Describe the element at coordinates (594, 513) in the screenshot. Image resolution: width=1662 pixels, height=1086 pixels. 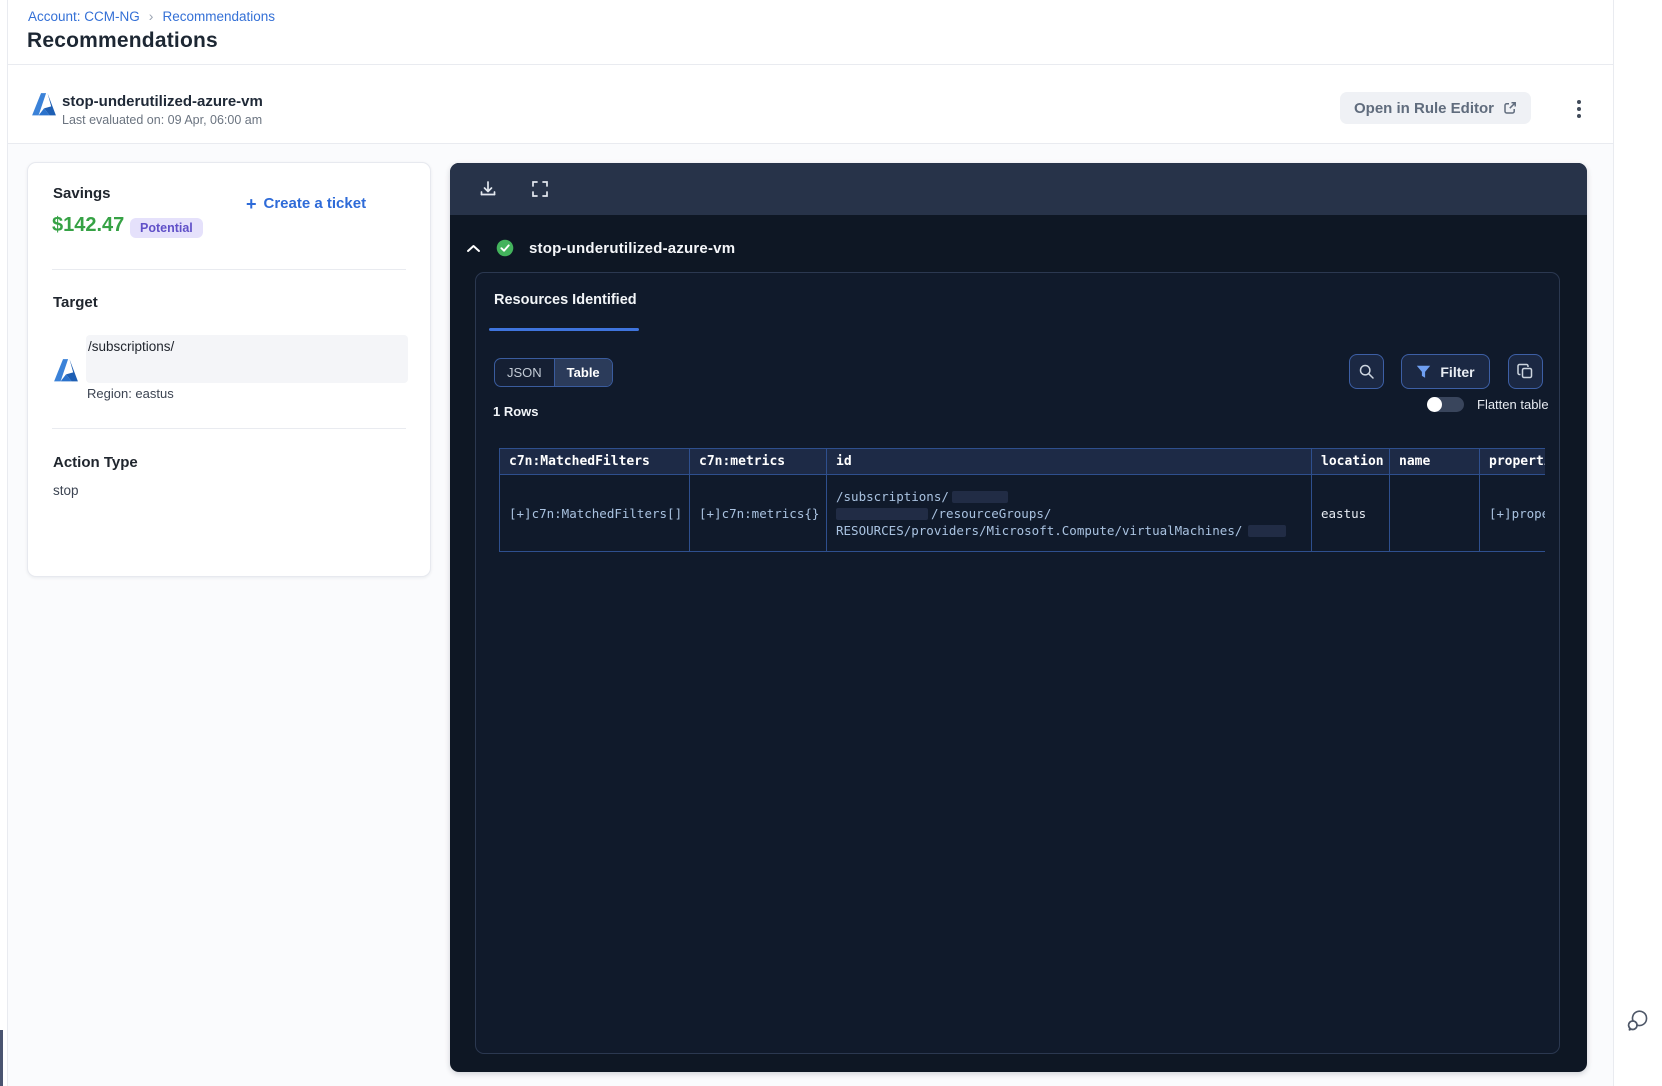
I see `cell-matched-filters: [+]c7n:MatchedFilters[]` at that location.